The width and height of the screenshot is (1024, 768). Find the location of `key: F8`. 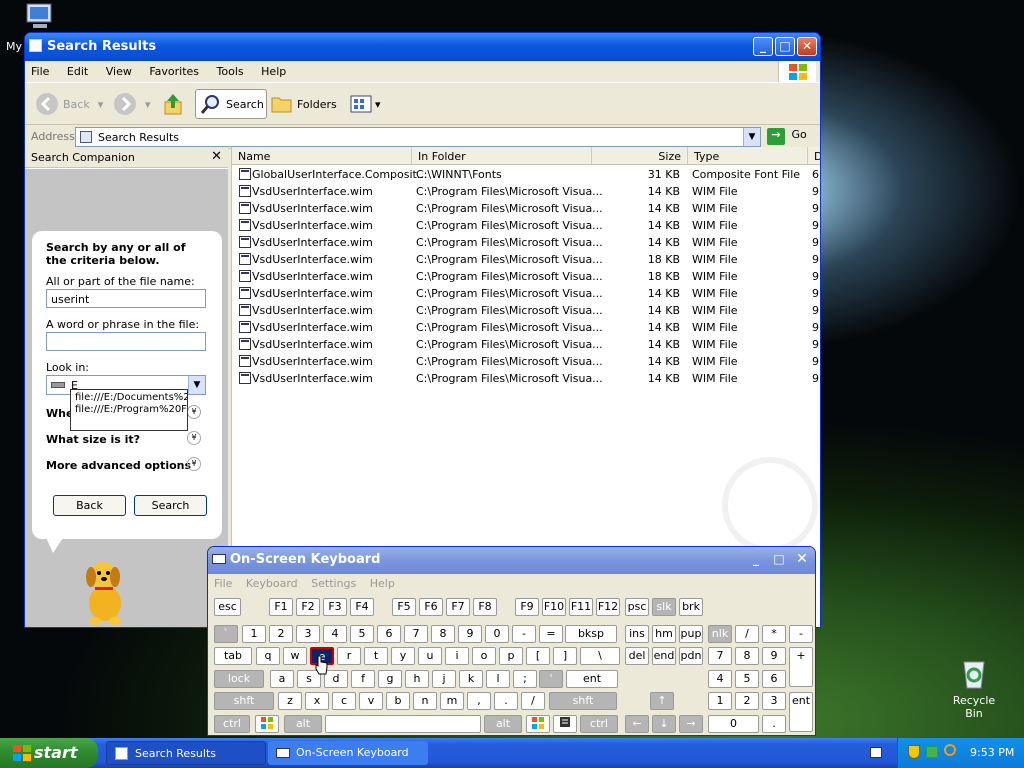

key: F8 is located at coordinates (485, 607).